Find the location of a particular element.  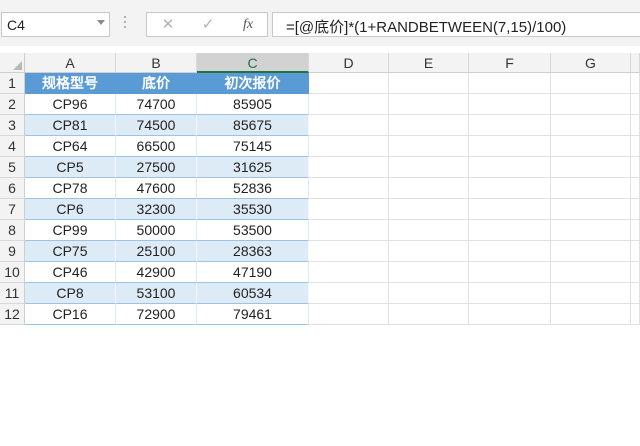

column-header-b: B is located at coordinates (156, 63).